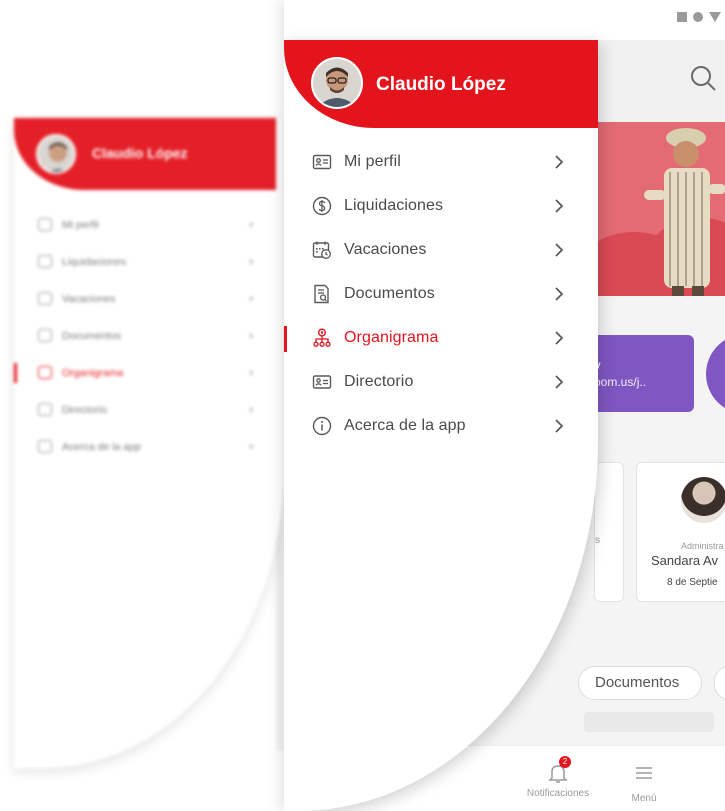 Image resolution: width=725 pixels, height=811 pixels. I want to click on blurred-menu-item: Vacaciones ›, so click(145, 298).